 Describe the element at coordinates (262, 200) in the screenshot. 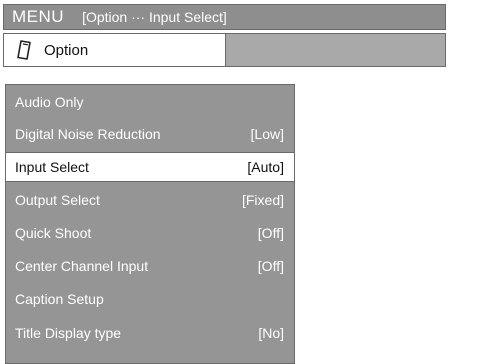

I see `menu-item-value: [Fixed]` at that location.